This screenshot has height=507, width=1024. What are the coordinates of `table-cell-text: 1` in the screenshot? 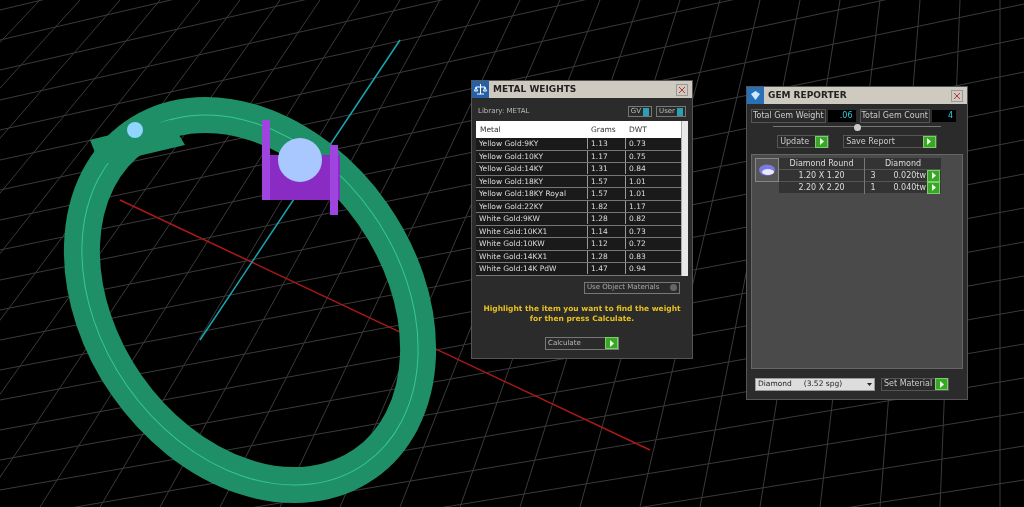 It's located at (873, 187).